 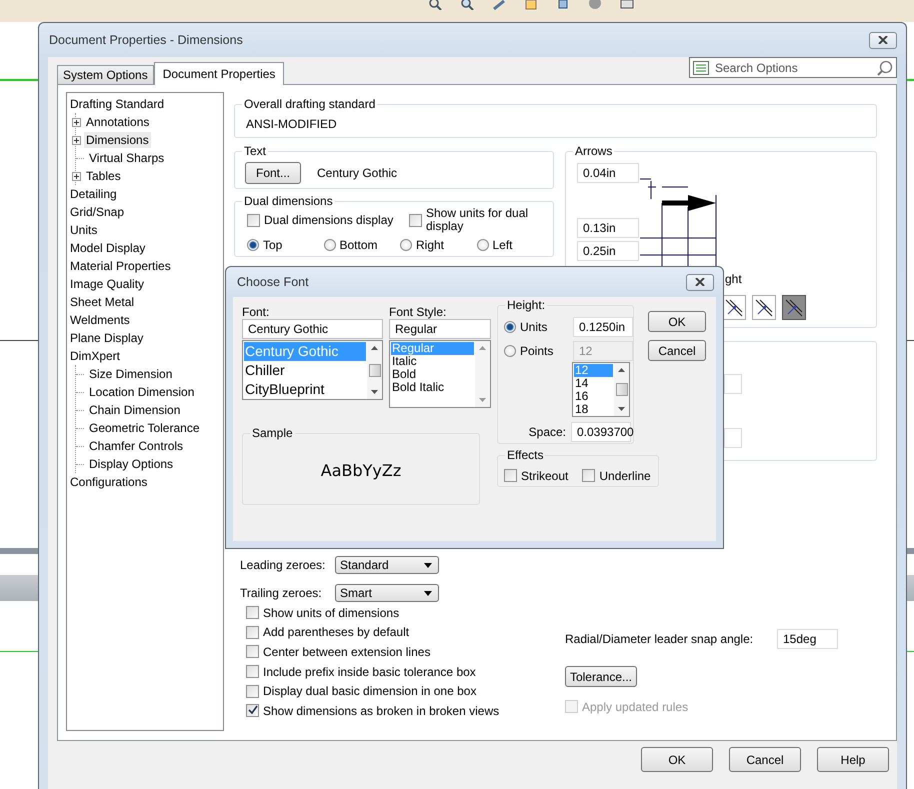 I want to click on tree-item: Model Display, so click(x=108, y=248).